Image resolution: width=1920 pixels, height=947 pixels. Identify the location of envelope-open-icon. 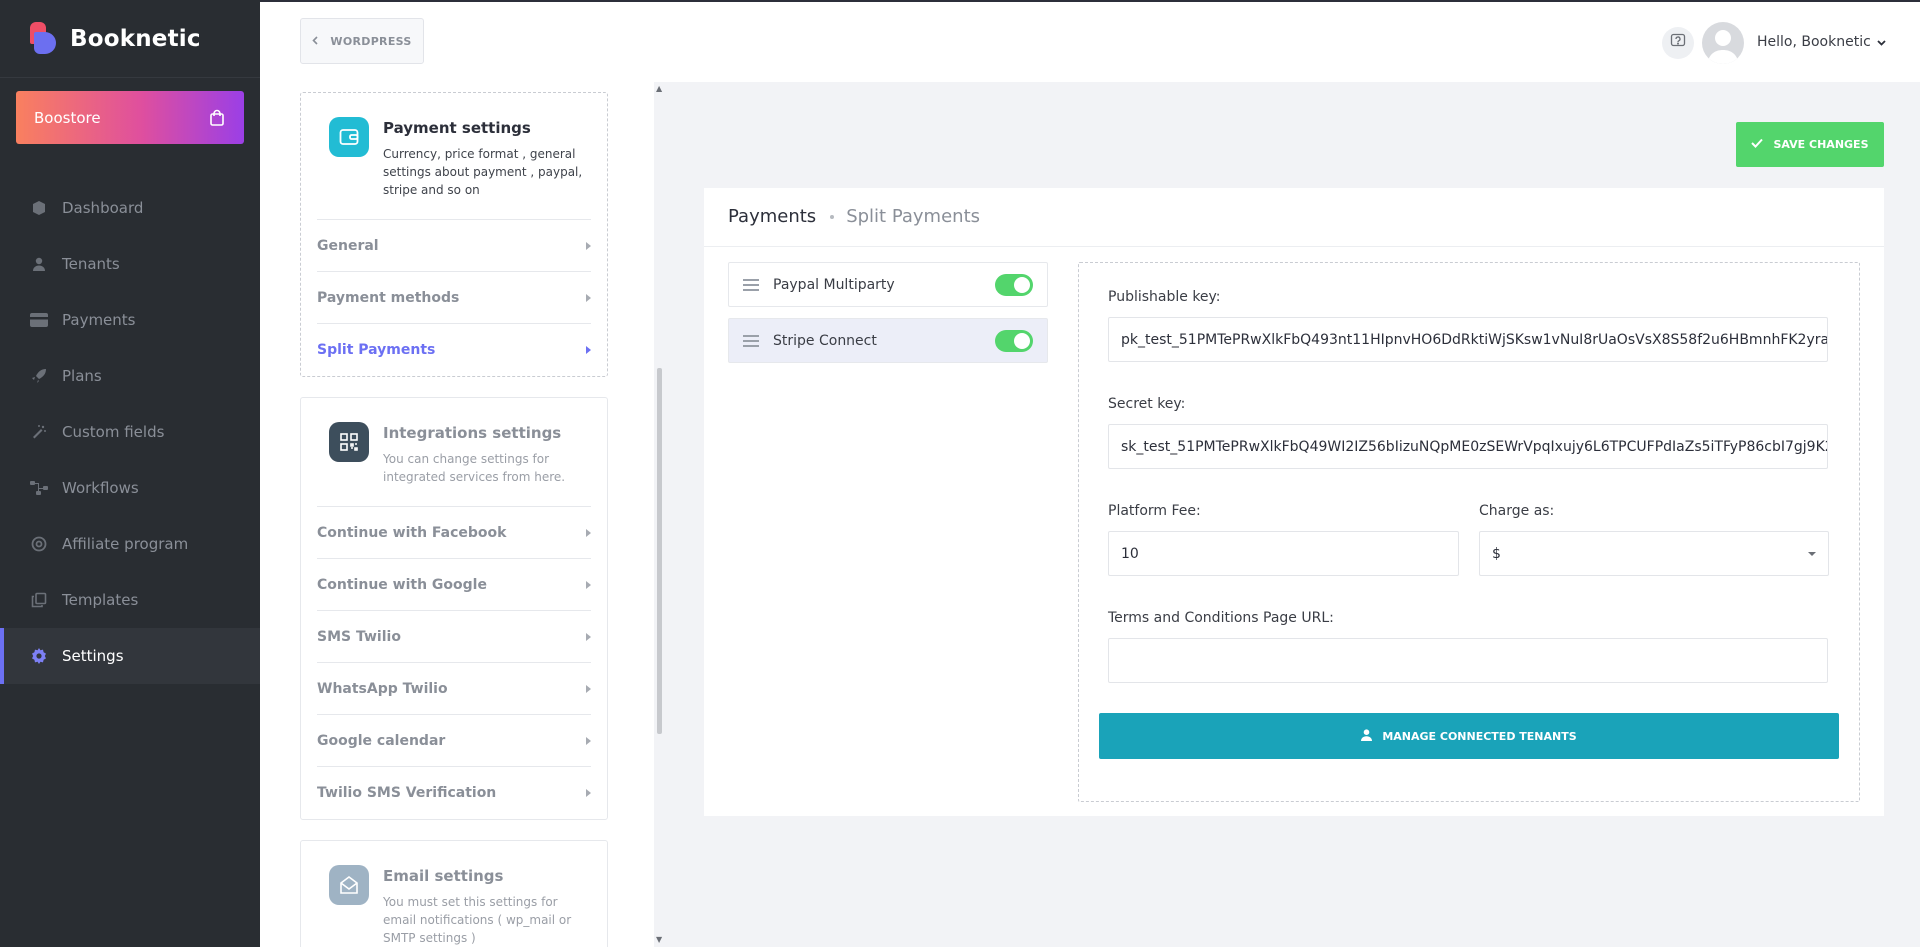
(349, 885).